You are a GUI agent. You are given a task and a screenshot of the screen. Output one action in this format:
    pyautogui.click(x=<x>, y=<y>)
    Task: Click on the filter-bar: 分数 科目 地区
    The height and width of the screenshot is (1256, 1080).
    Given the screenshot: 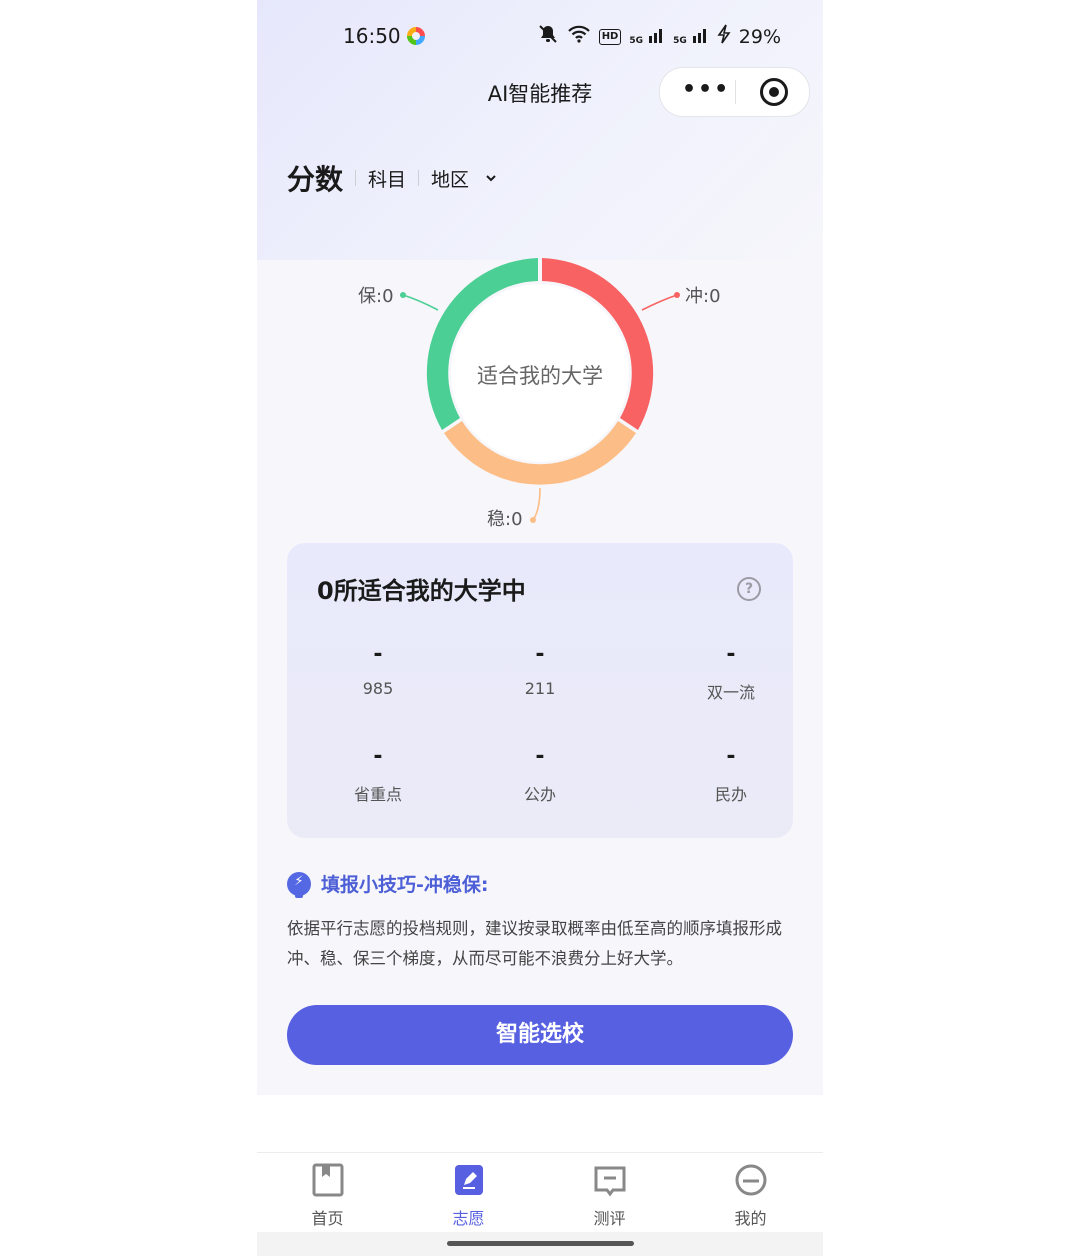 What is the action you would take?
    pyautogui.click(x=392, y=178)
    